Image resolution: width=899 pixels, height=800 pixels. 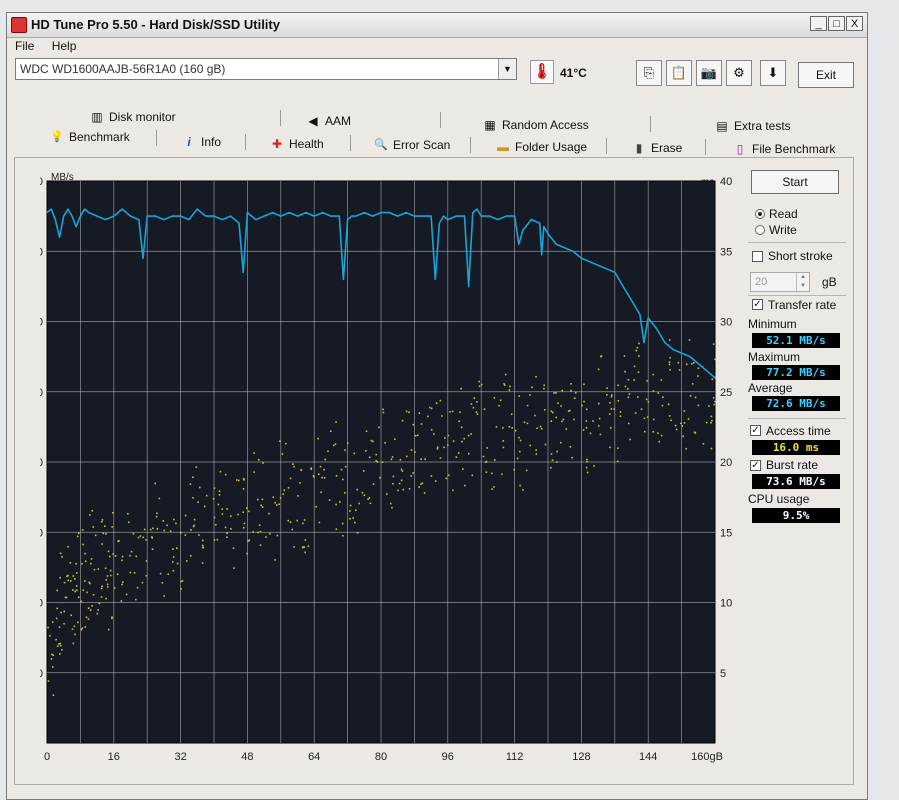 What do you see at coordinates (784, 149) in the screenshot?
I see `tab-file-benchmark: ▯ File Benchmark` at bounding box center [784, 149].